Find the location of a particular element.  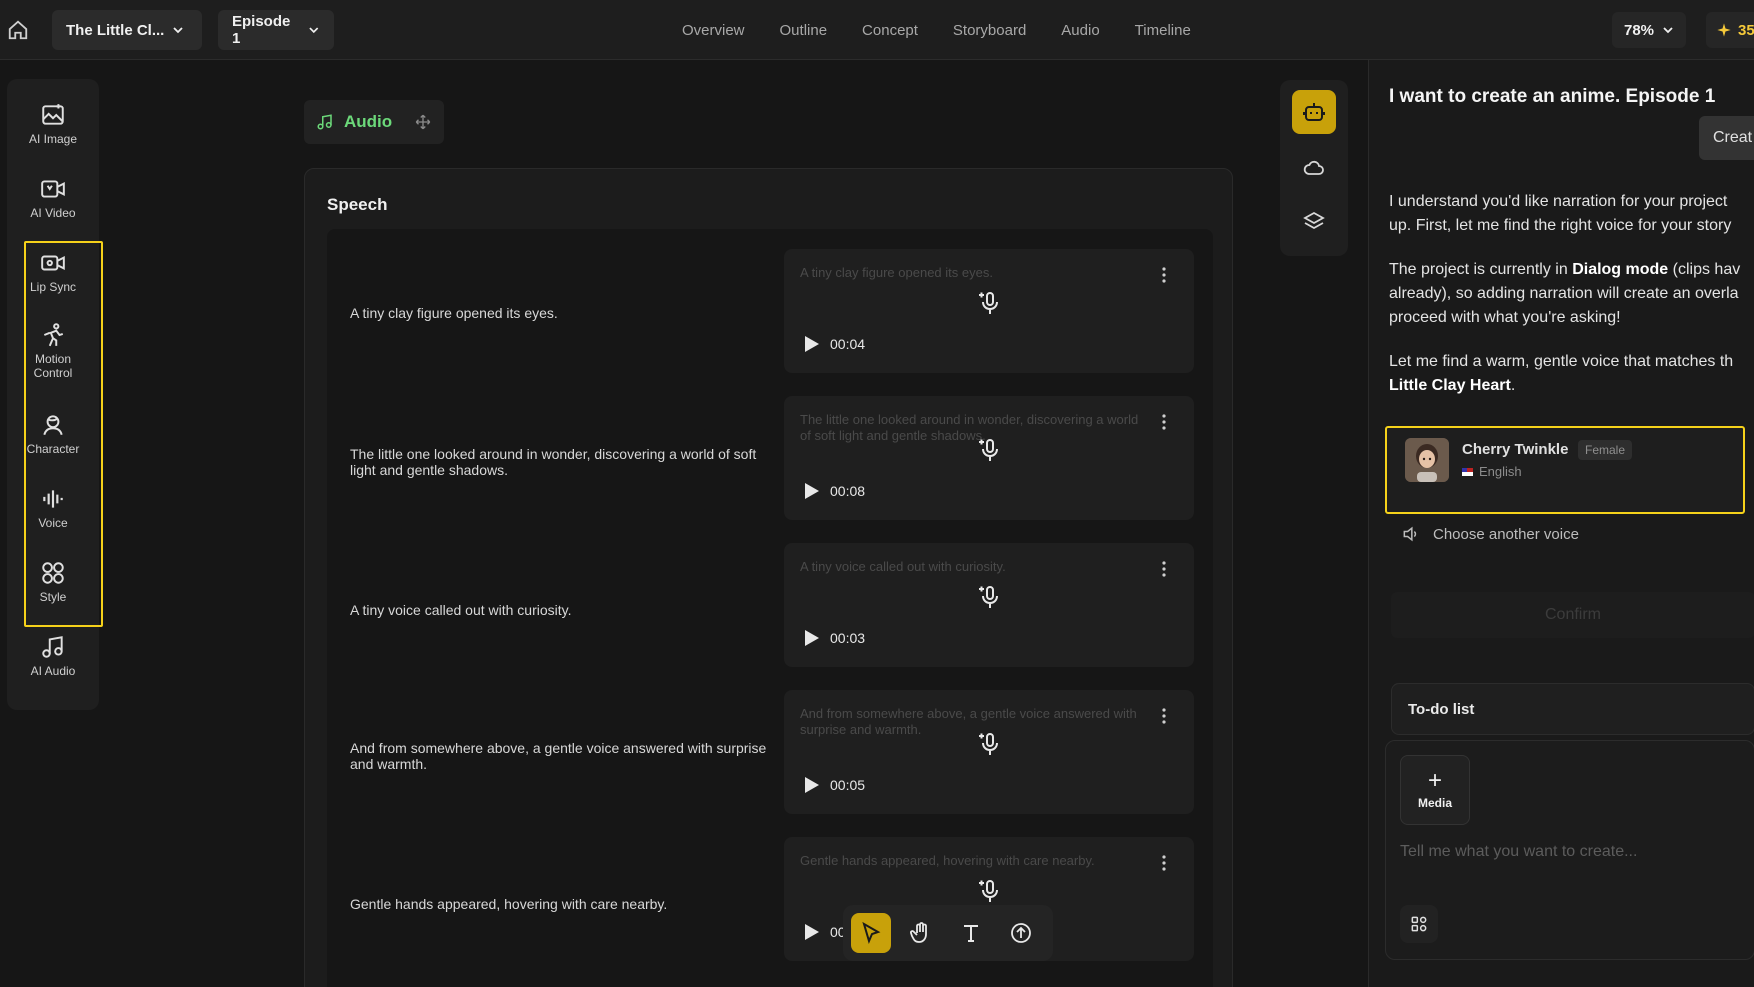

play-control: 00:05 is located at coordinates (834, 785).